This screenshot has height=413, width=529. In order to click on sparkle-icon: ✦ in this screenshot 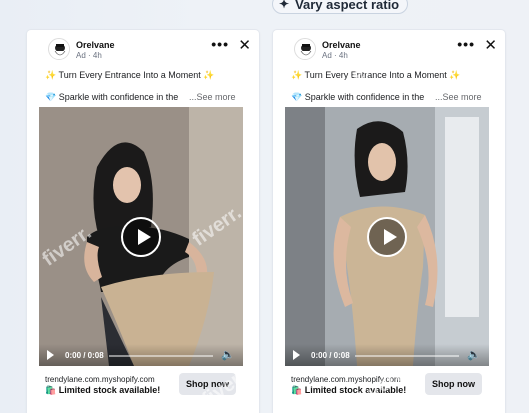, I will do `click(284, 5)`.